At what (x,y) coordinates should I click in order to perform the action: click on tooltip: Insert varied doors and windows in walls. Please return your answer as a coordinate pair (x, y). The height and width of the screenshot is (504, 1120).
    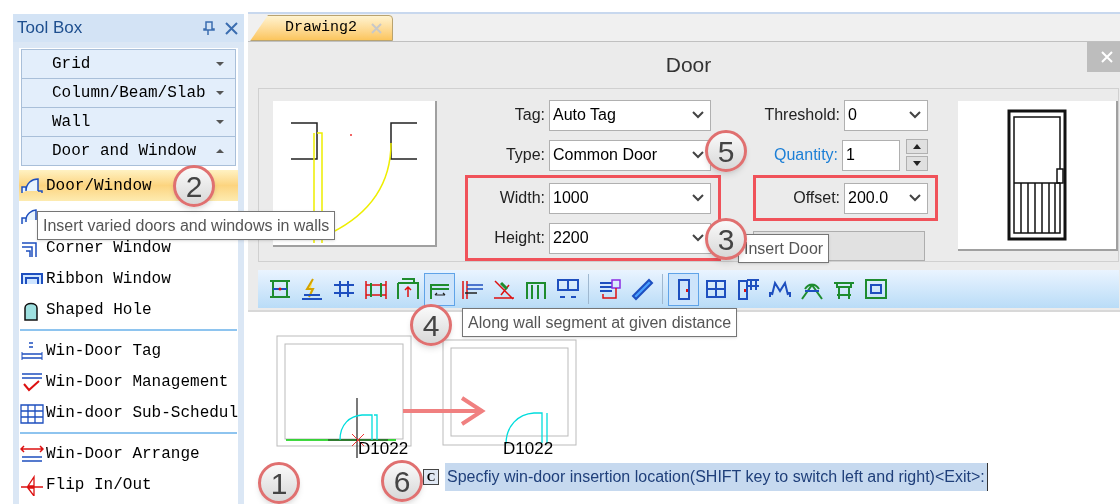
    Looking at the image, I should click on (186, 225).